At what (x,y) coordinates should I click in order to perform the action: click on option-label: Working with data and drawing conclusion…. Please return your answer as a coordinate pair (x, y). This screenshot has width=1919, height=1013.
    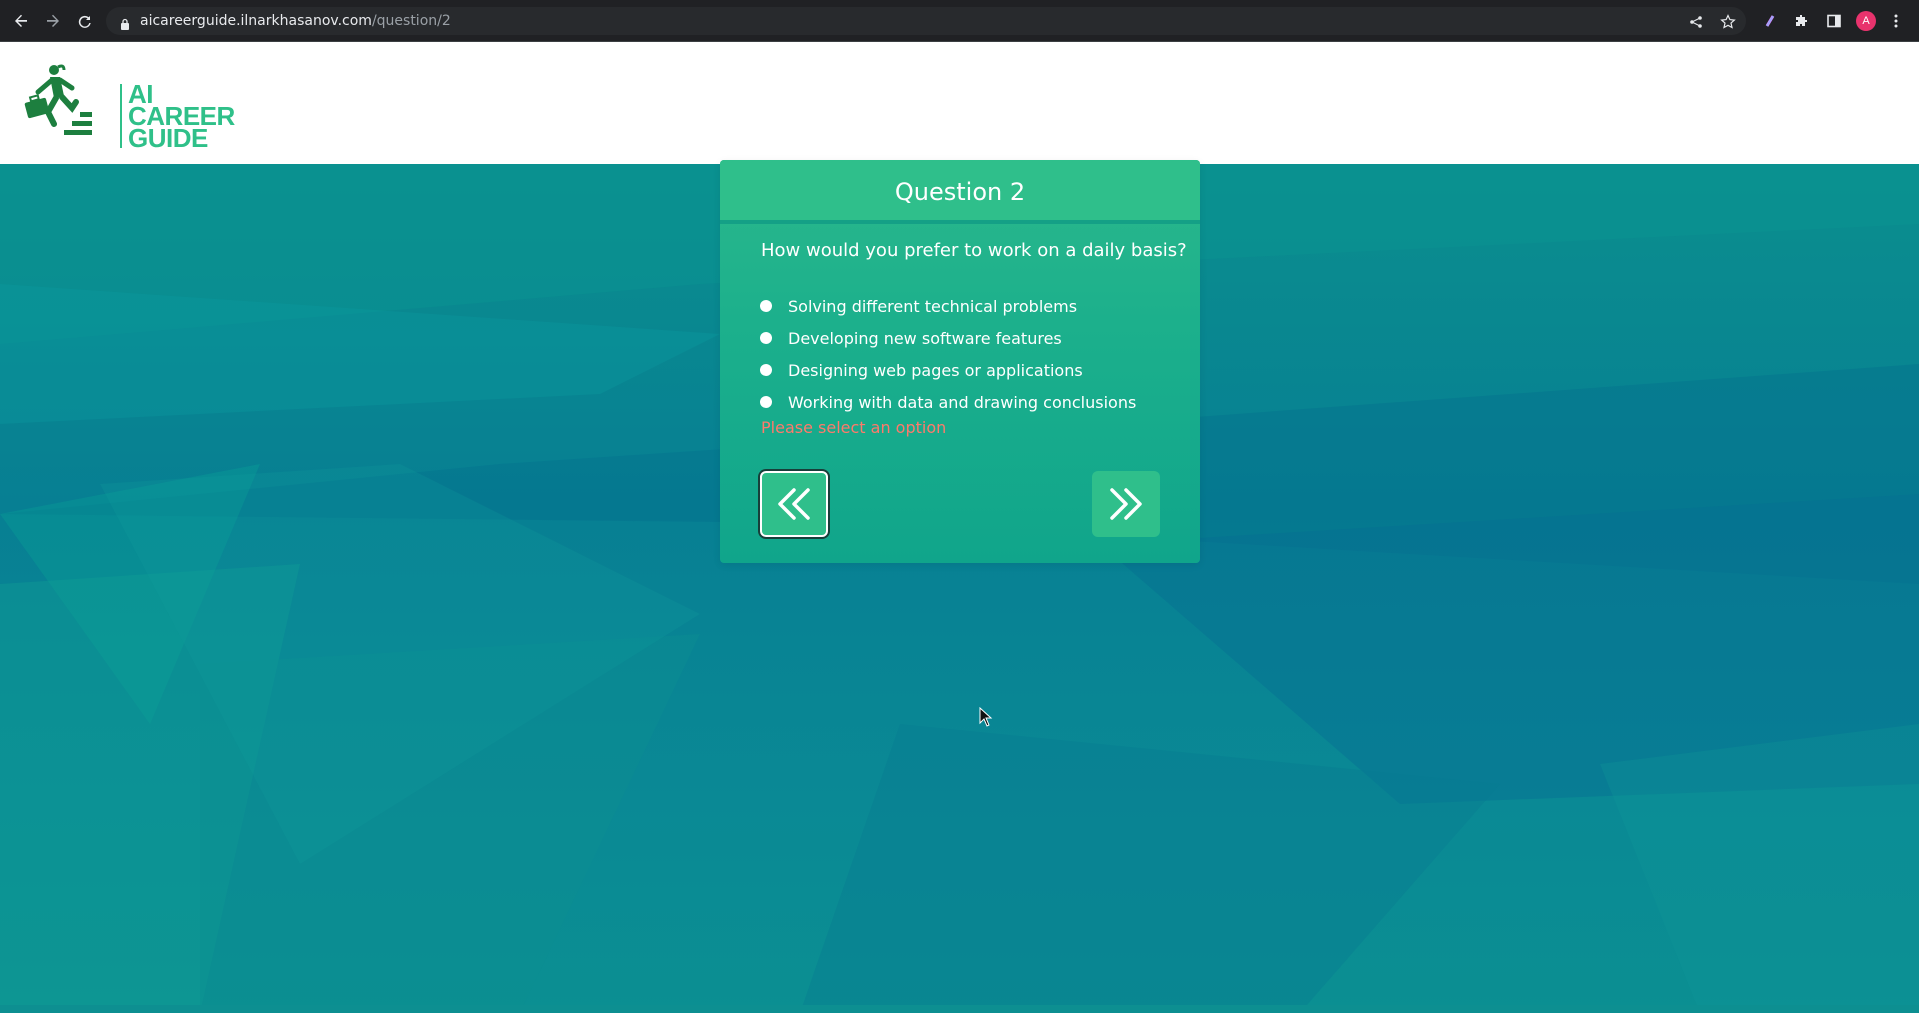
    Looking at the image, I should click on (962, 402).